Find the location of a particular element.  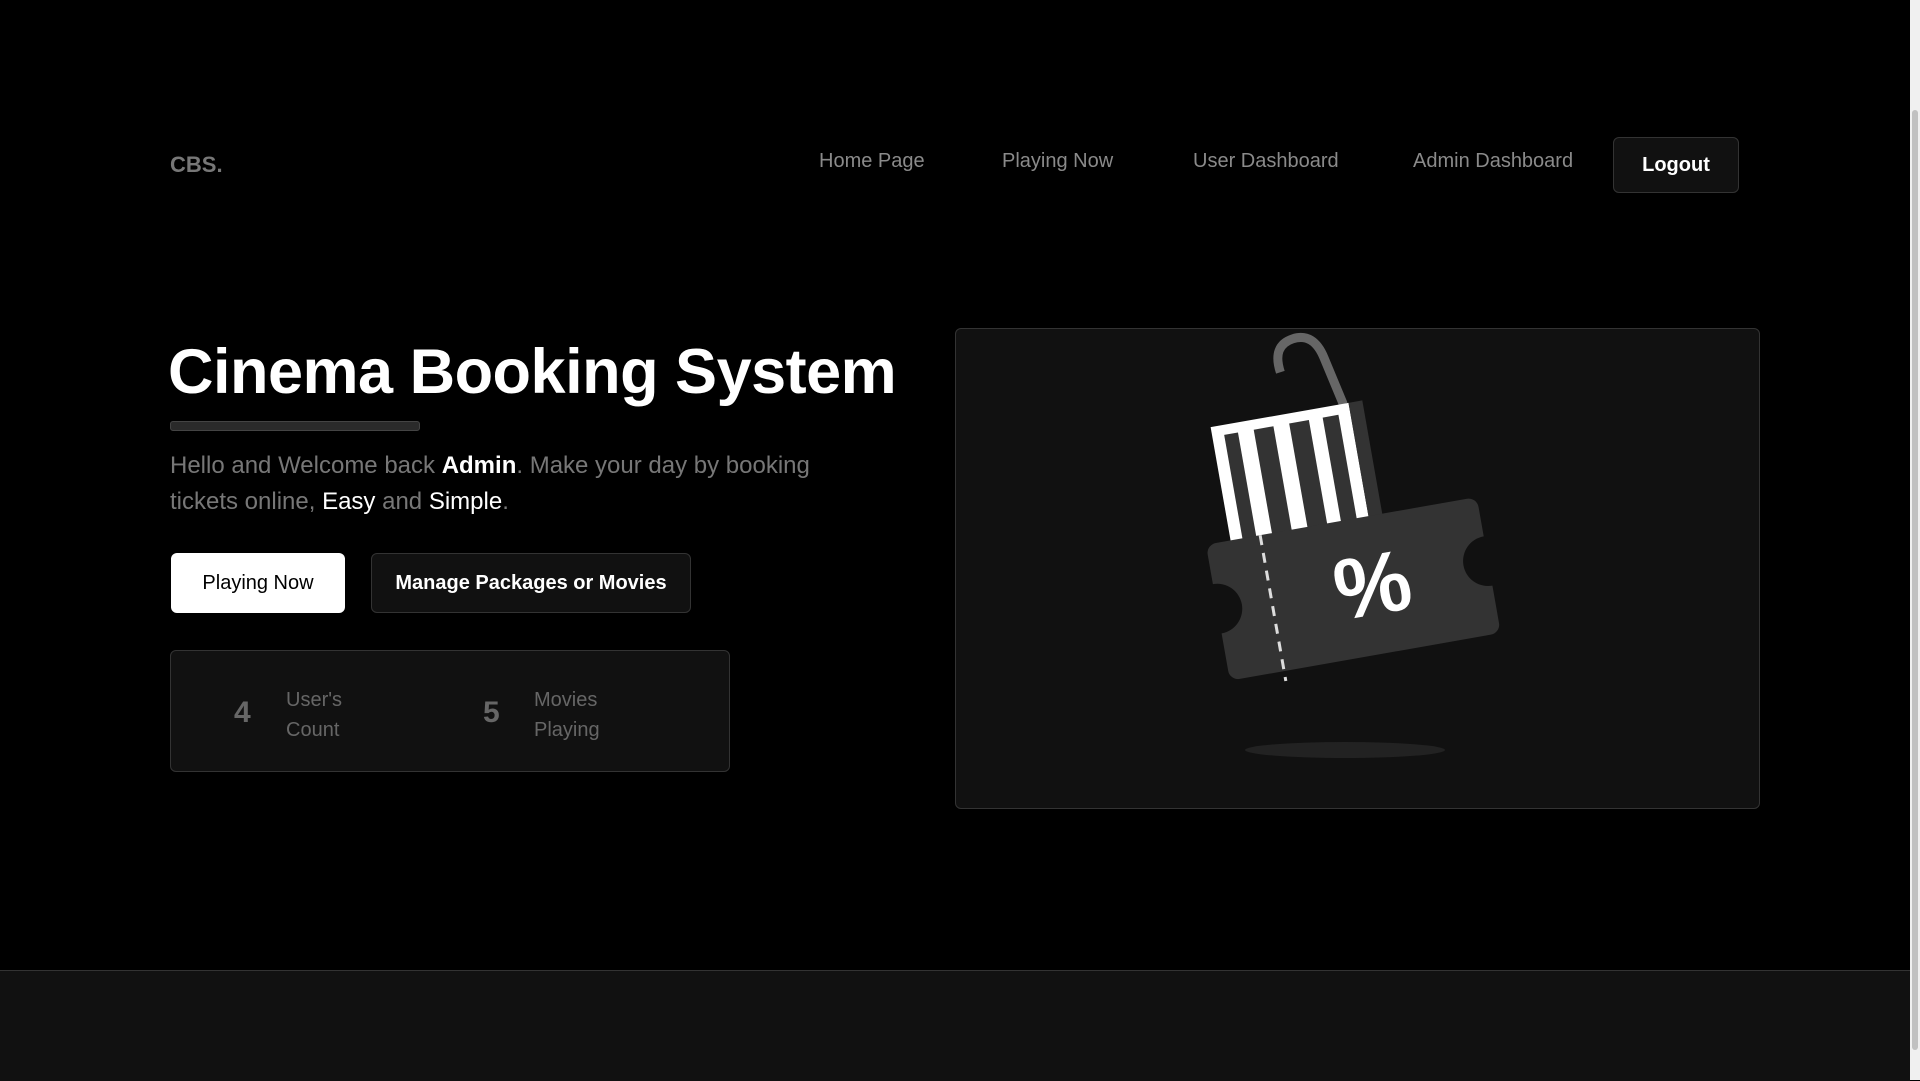

shadow is located at coordinates (1345, 750).